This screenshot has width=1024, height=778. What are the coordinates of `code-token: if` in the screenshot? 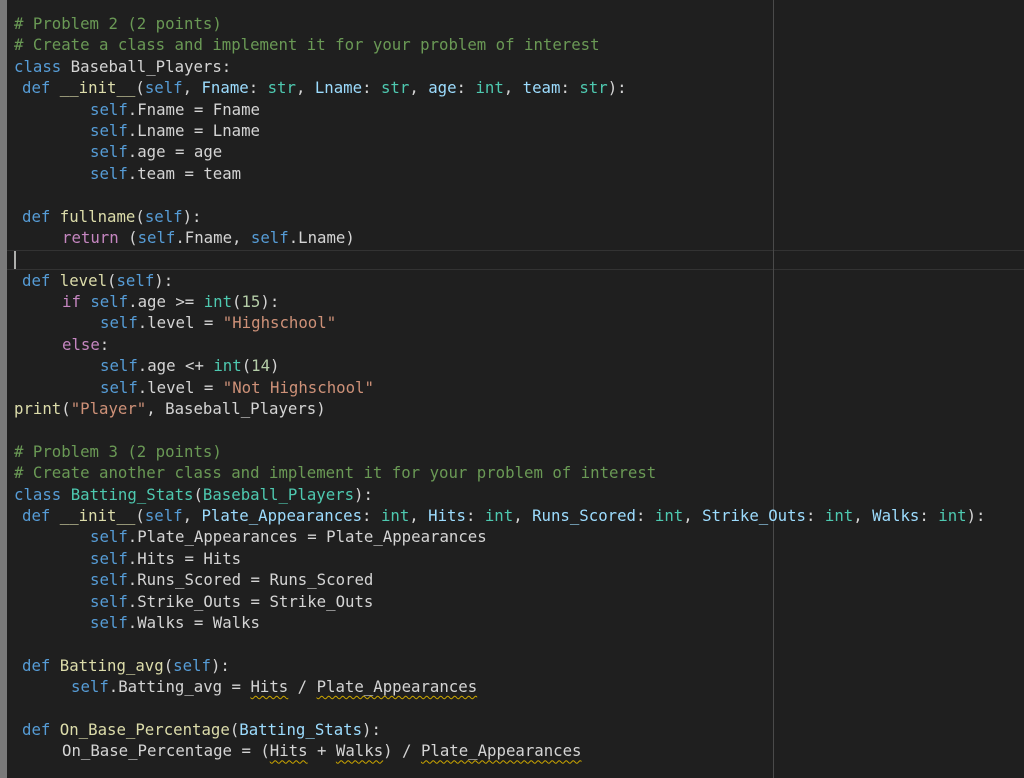 It's located at (71, 302).